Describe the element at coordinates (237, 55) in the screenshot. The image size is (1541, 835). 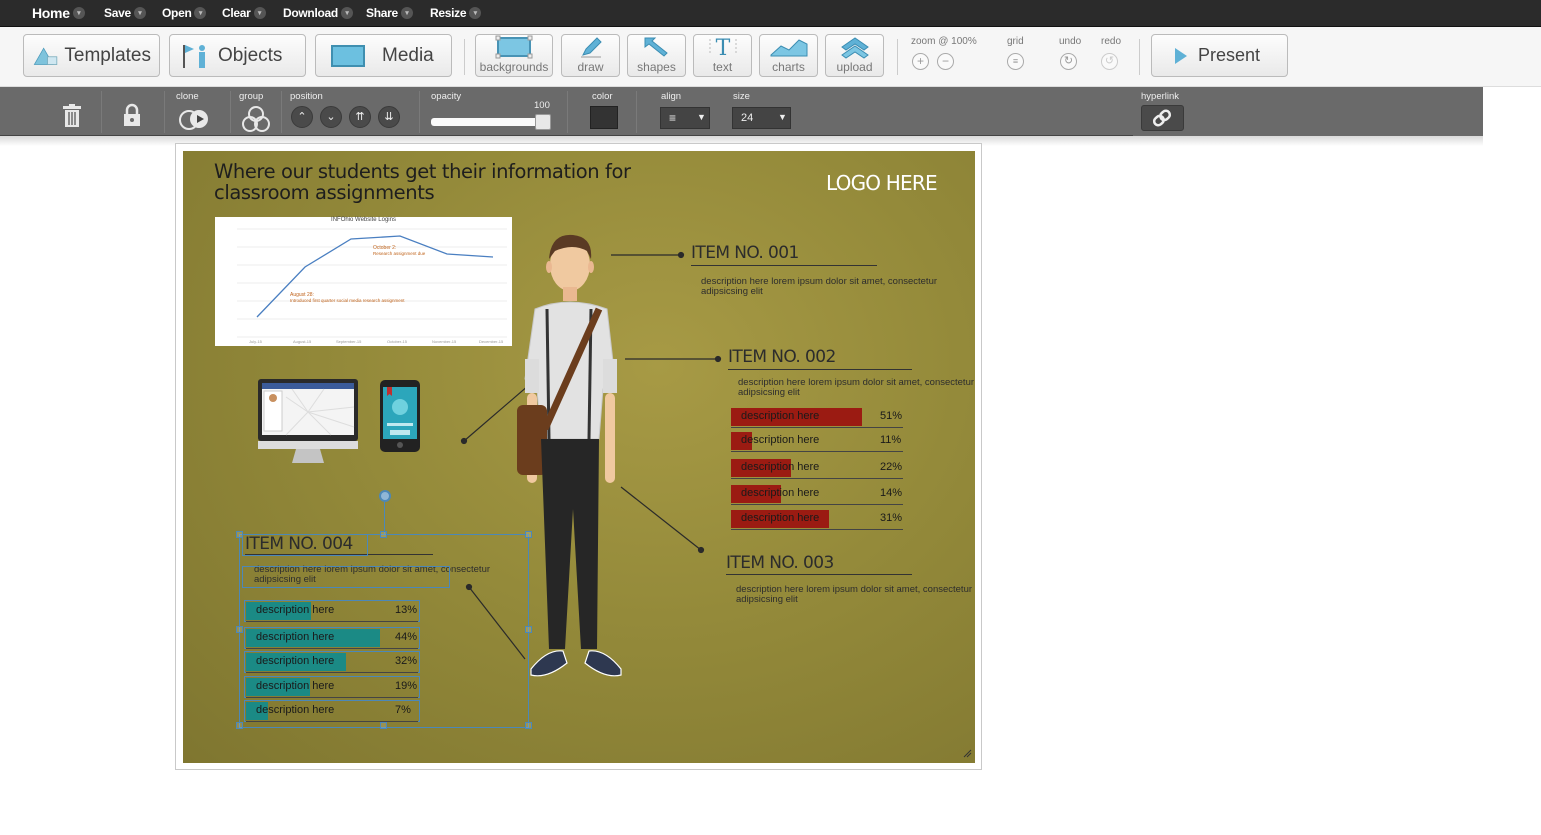
I see `objects-button: Objects` at that location.